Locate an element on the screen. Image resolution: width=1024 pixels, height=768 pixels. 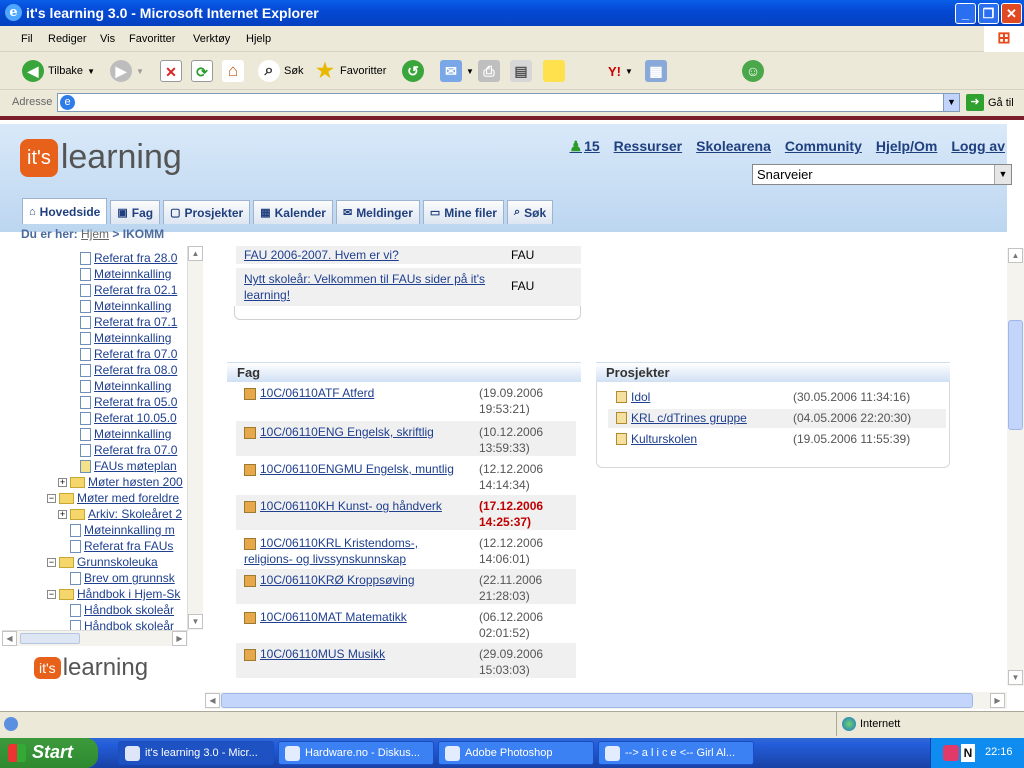
fau-link: FAU 2006-2007. Hvem er vi? is located at coordinates (321, 255).